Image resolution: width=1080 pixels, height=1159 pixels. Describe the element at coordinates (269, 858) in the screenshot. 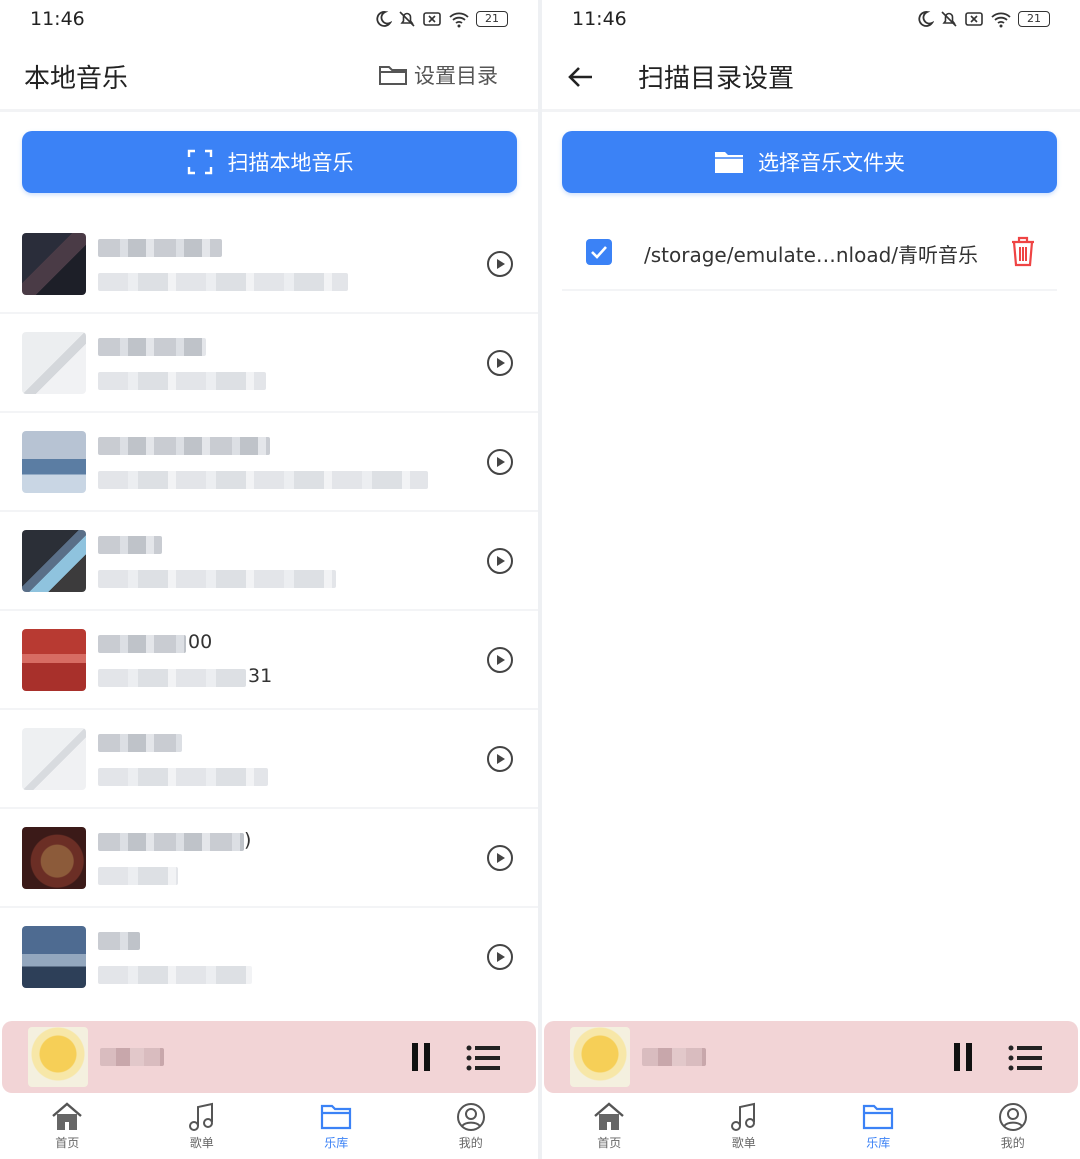

I see `song-item: )` at that location.